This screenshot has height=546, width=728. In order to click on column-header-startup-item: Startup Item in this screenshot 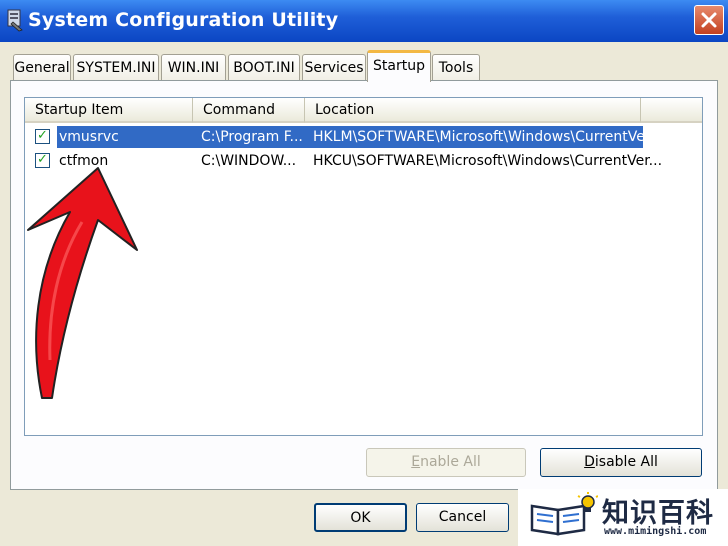, I will do `click(109, 110)`.